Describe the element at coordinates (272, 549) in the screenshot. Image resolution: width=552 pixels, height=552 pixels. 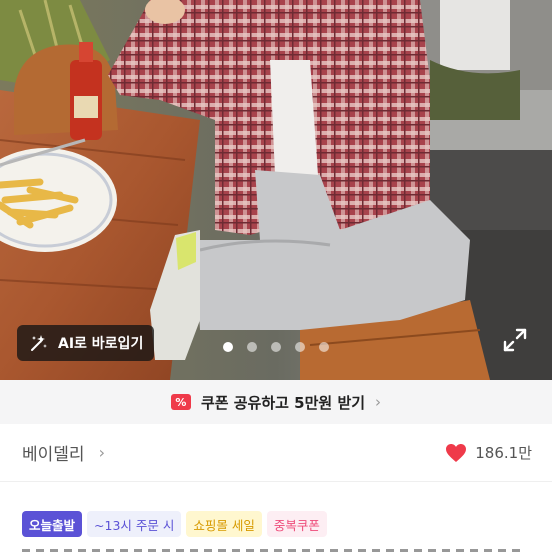
I see `product-title-cutoff` at that location.